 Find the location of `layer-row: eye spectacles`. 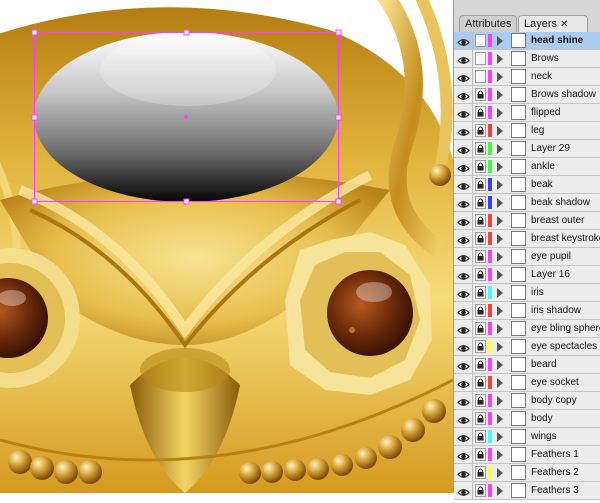

layer-row: eye spectacles is located at coordinates (527, 347).